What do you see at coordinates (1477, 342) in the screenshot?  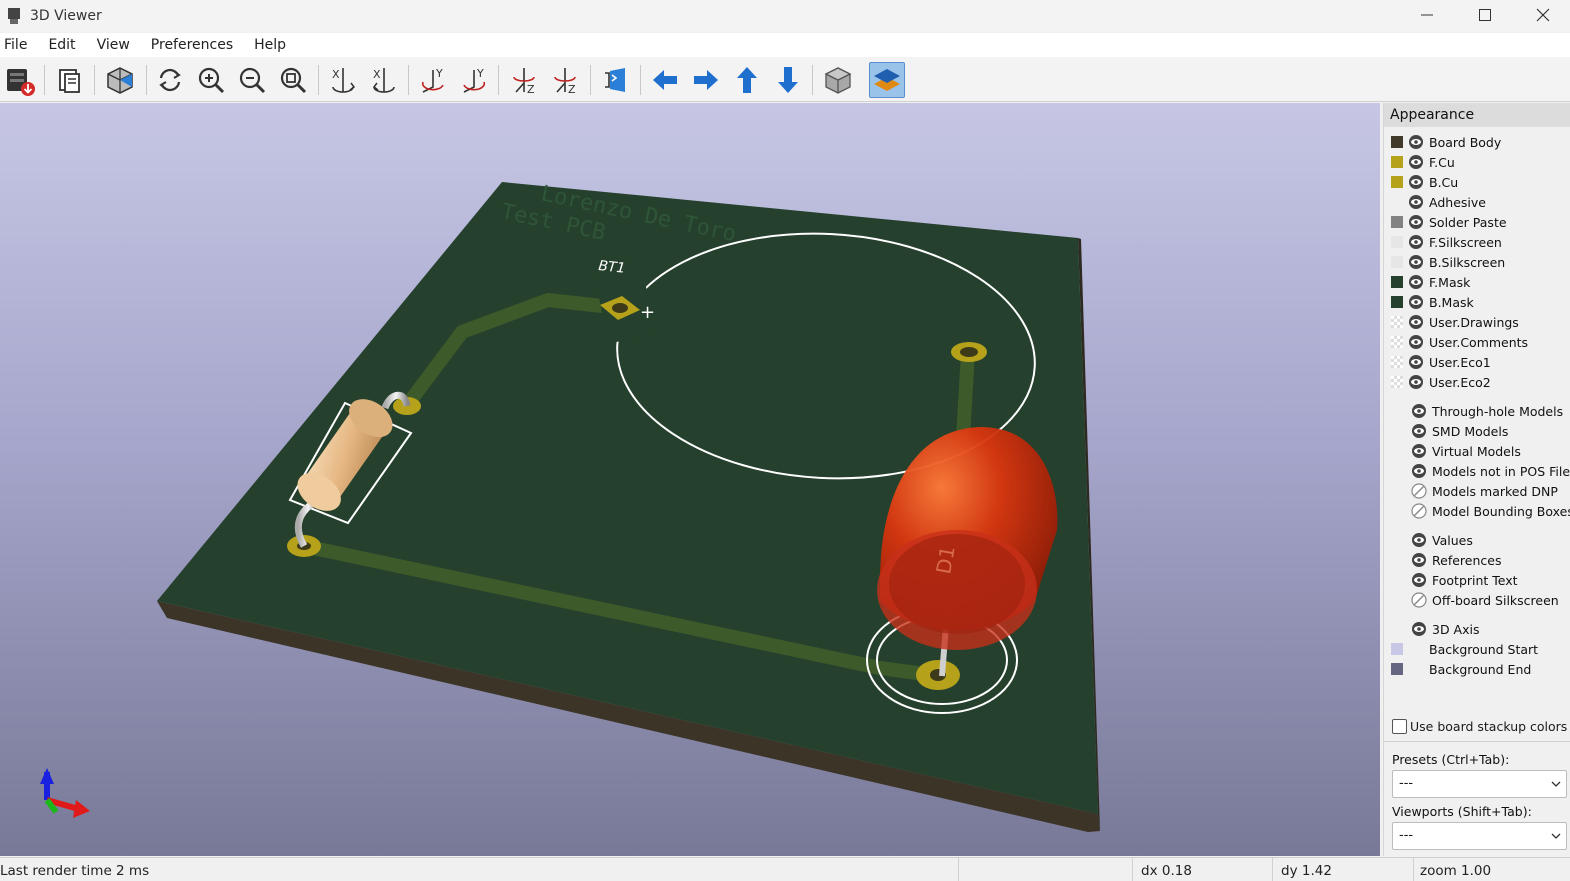 I see `layer-row: User.Comments` at bounding box center [1477, 342].